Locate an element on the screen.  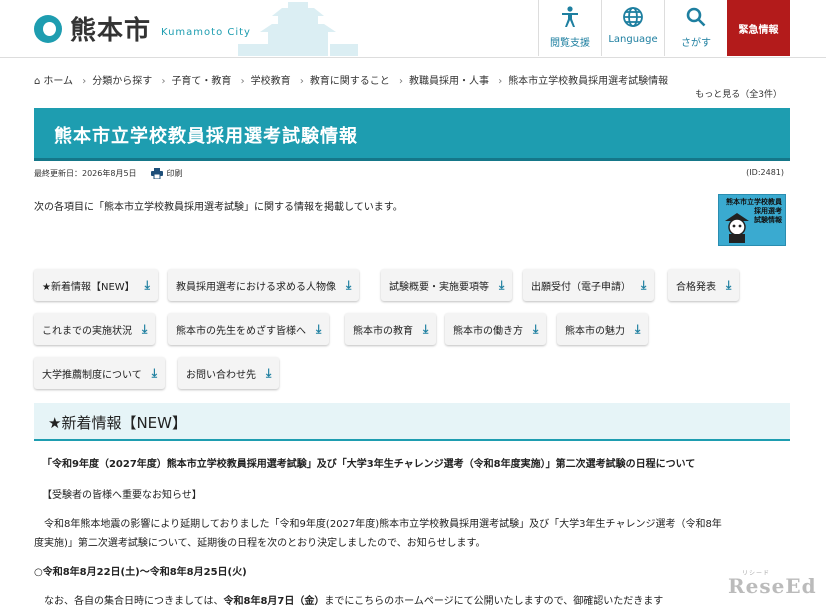
search-button: さがす is located at coordinates (695, 28).